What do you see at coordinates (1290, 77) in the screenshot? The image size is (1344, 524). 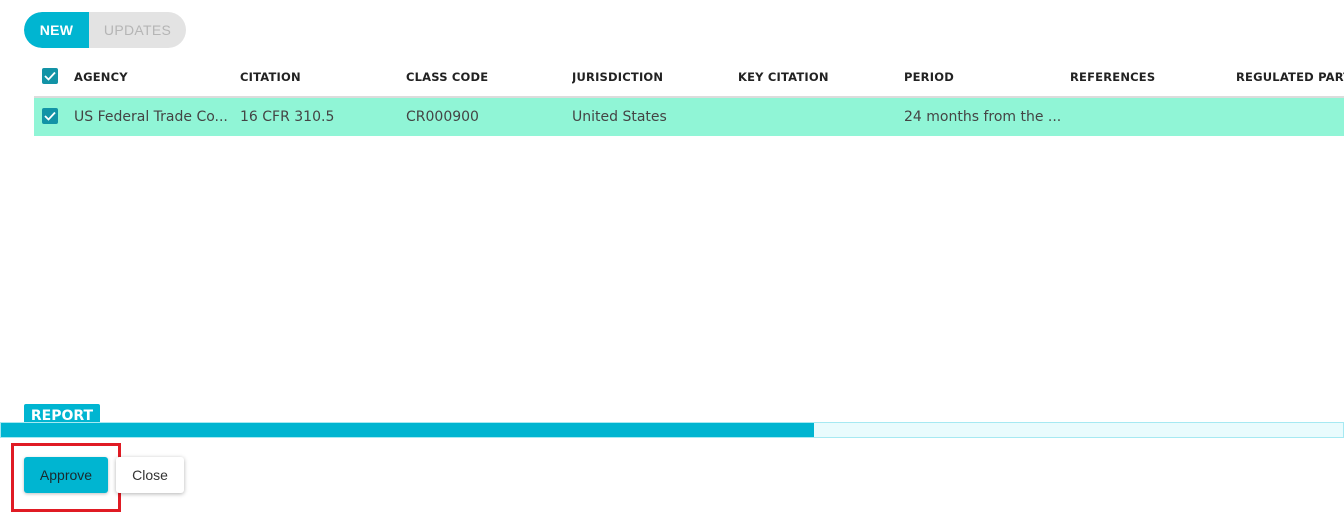 I see `column-header-regulated-party: REGULATED PARTY` at bounding box center [1290, 77].